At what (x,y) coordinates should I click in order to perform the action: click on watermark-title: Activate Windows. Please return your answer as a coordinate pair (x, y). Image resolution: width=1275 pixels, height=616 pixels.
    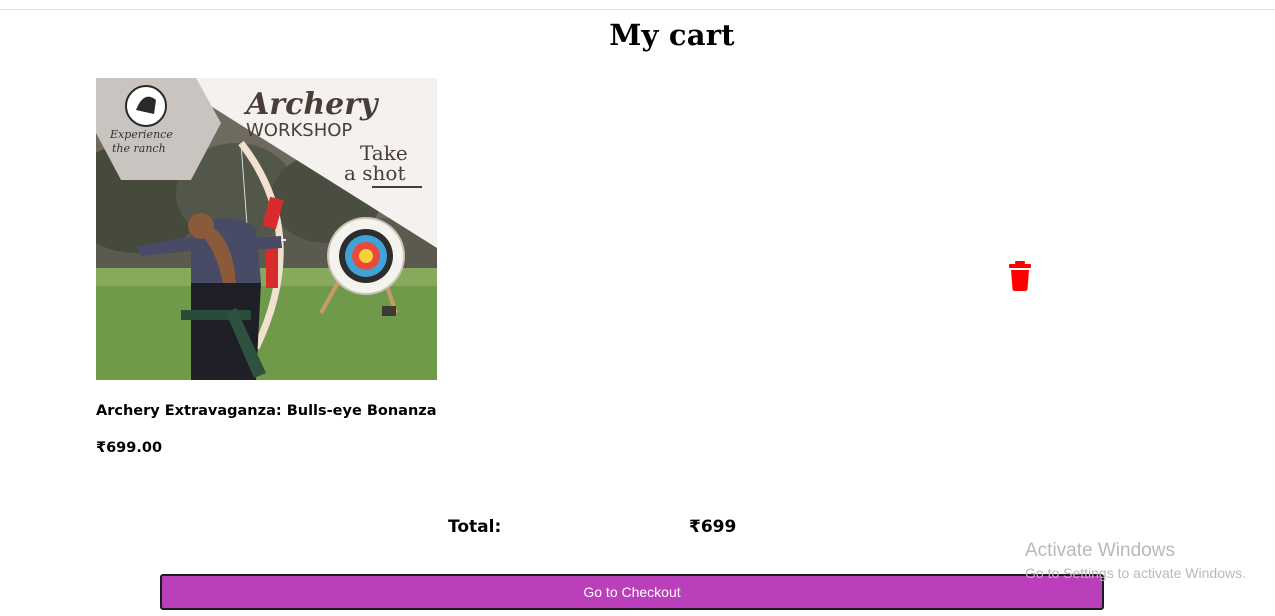
    Looking at the image, I should click on (1100, 550).